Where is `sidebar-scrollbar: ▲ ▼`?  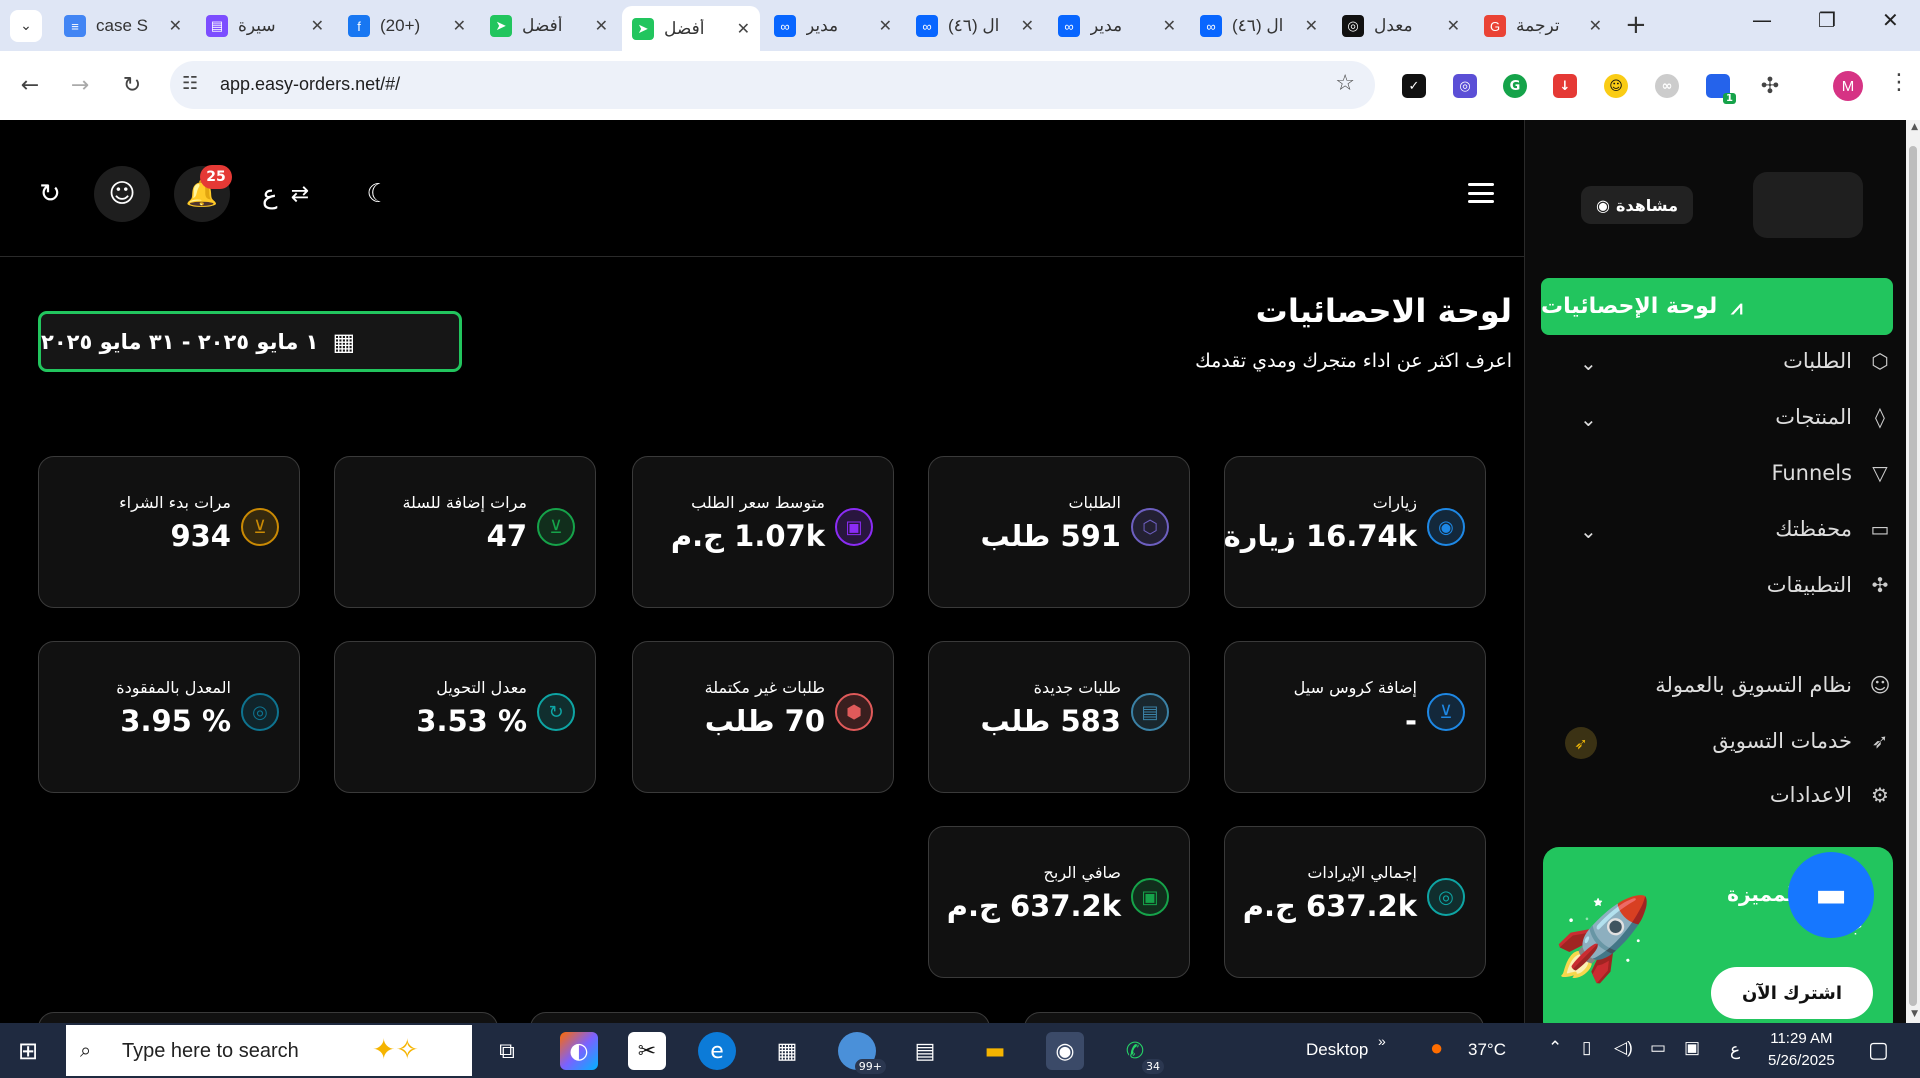
sidebar-scrollbar: ▲ ▼ is located at coordinates (1913, 571).